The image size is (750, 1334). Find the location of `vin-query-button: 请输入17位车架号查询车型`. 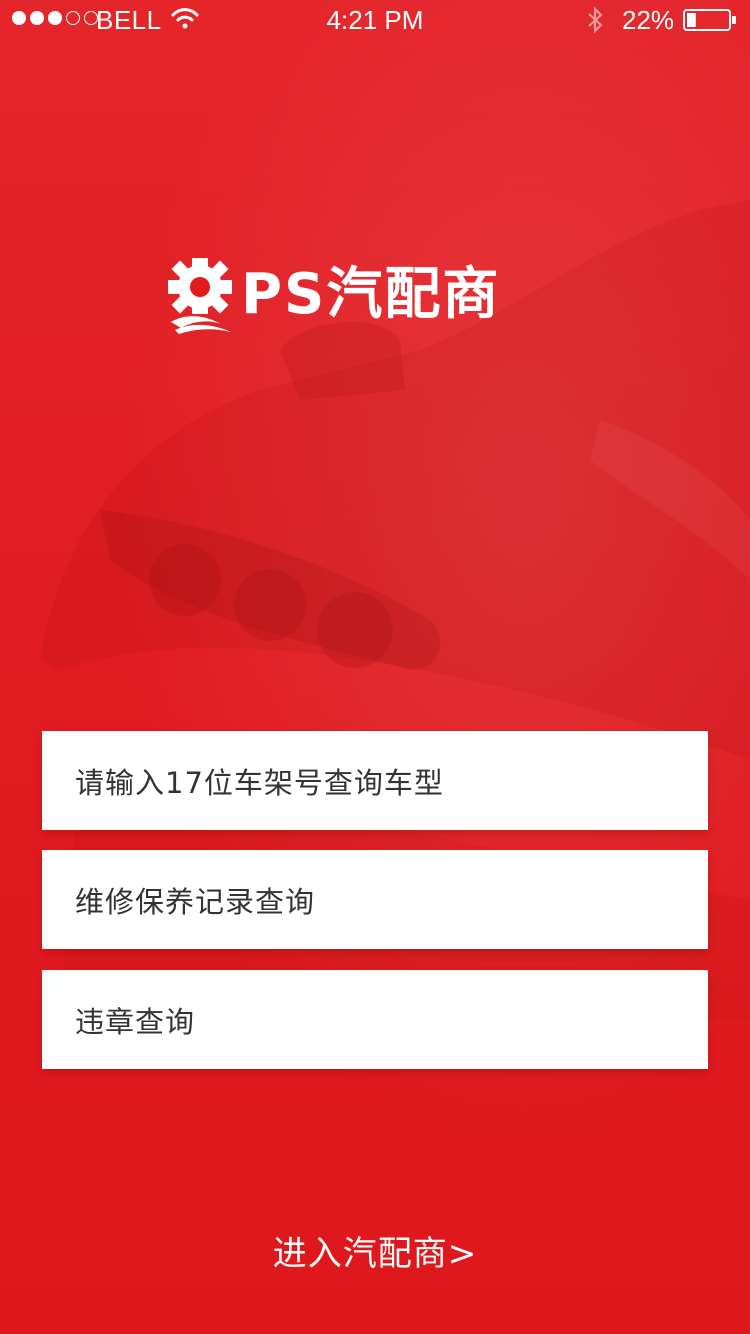

vin-query-button: 请输入17位车架号查询车型 is located at coordinates (375, 780).